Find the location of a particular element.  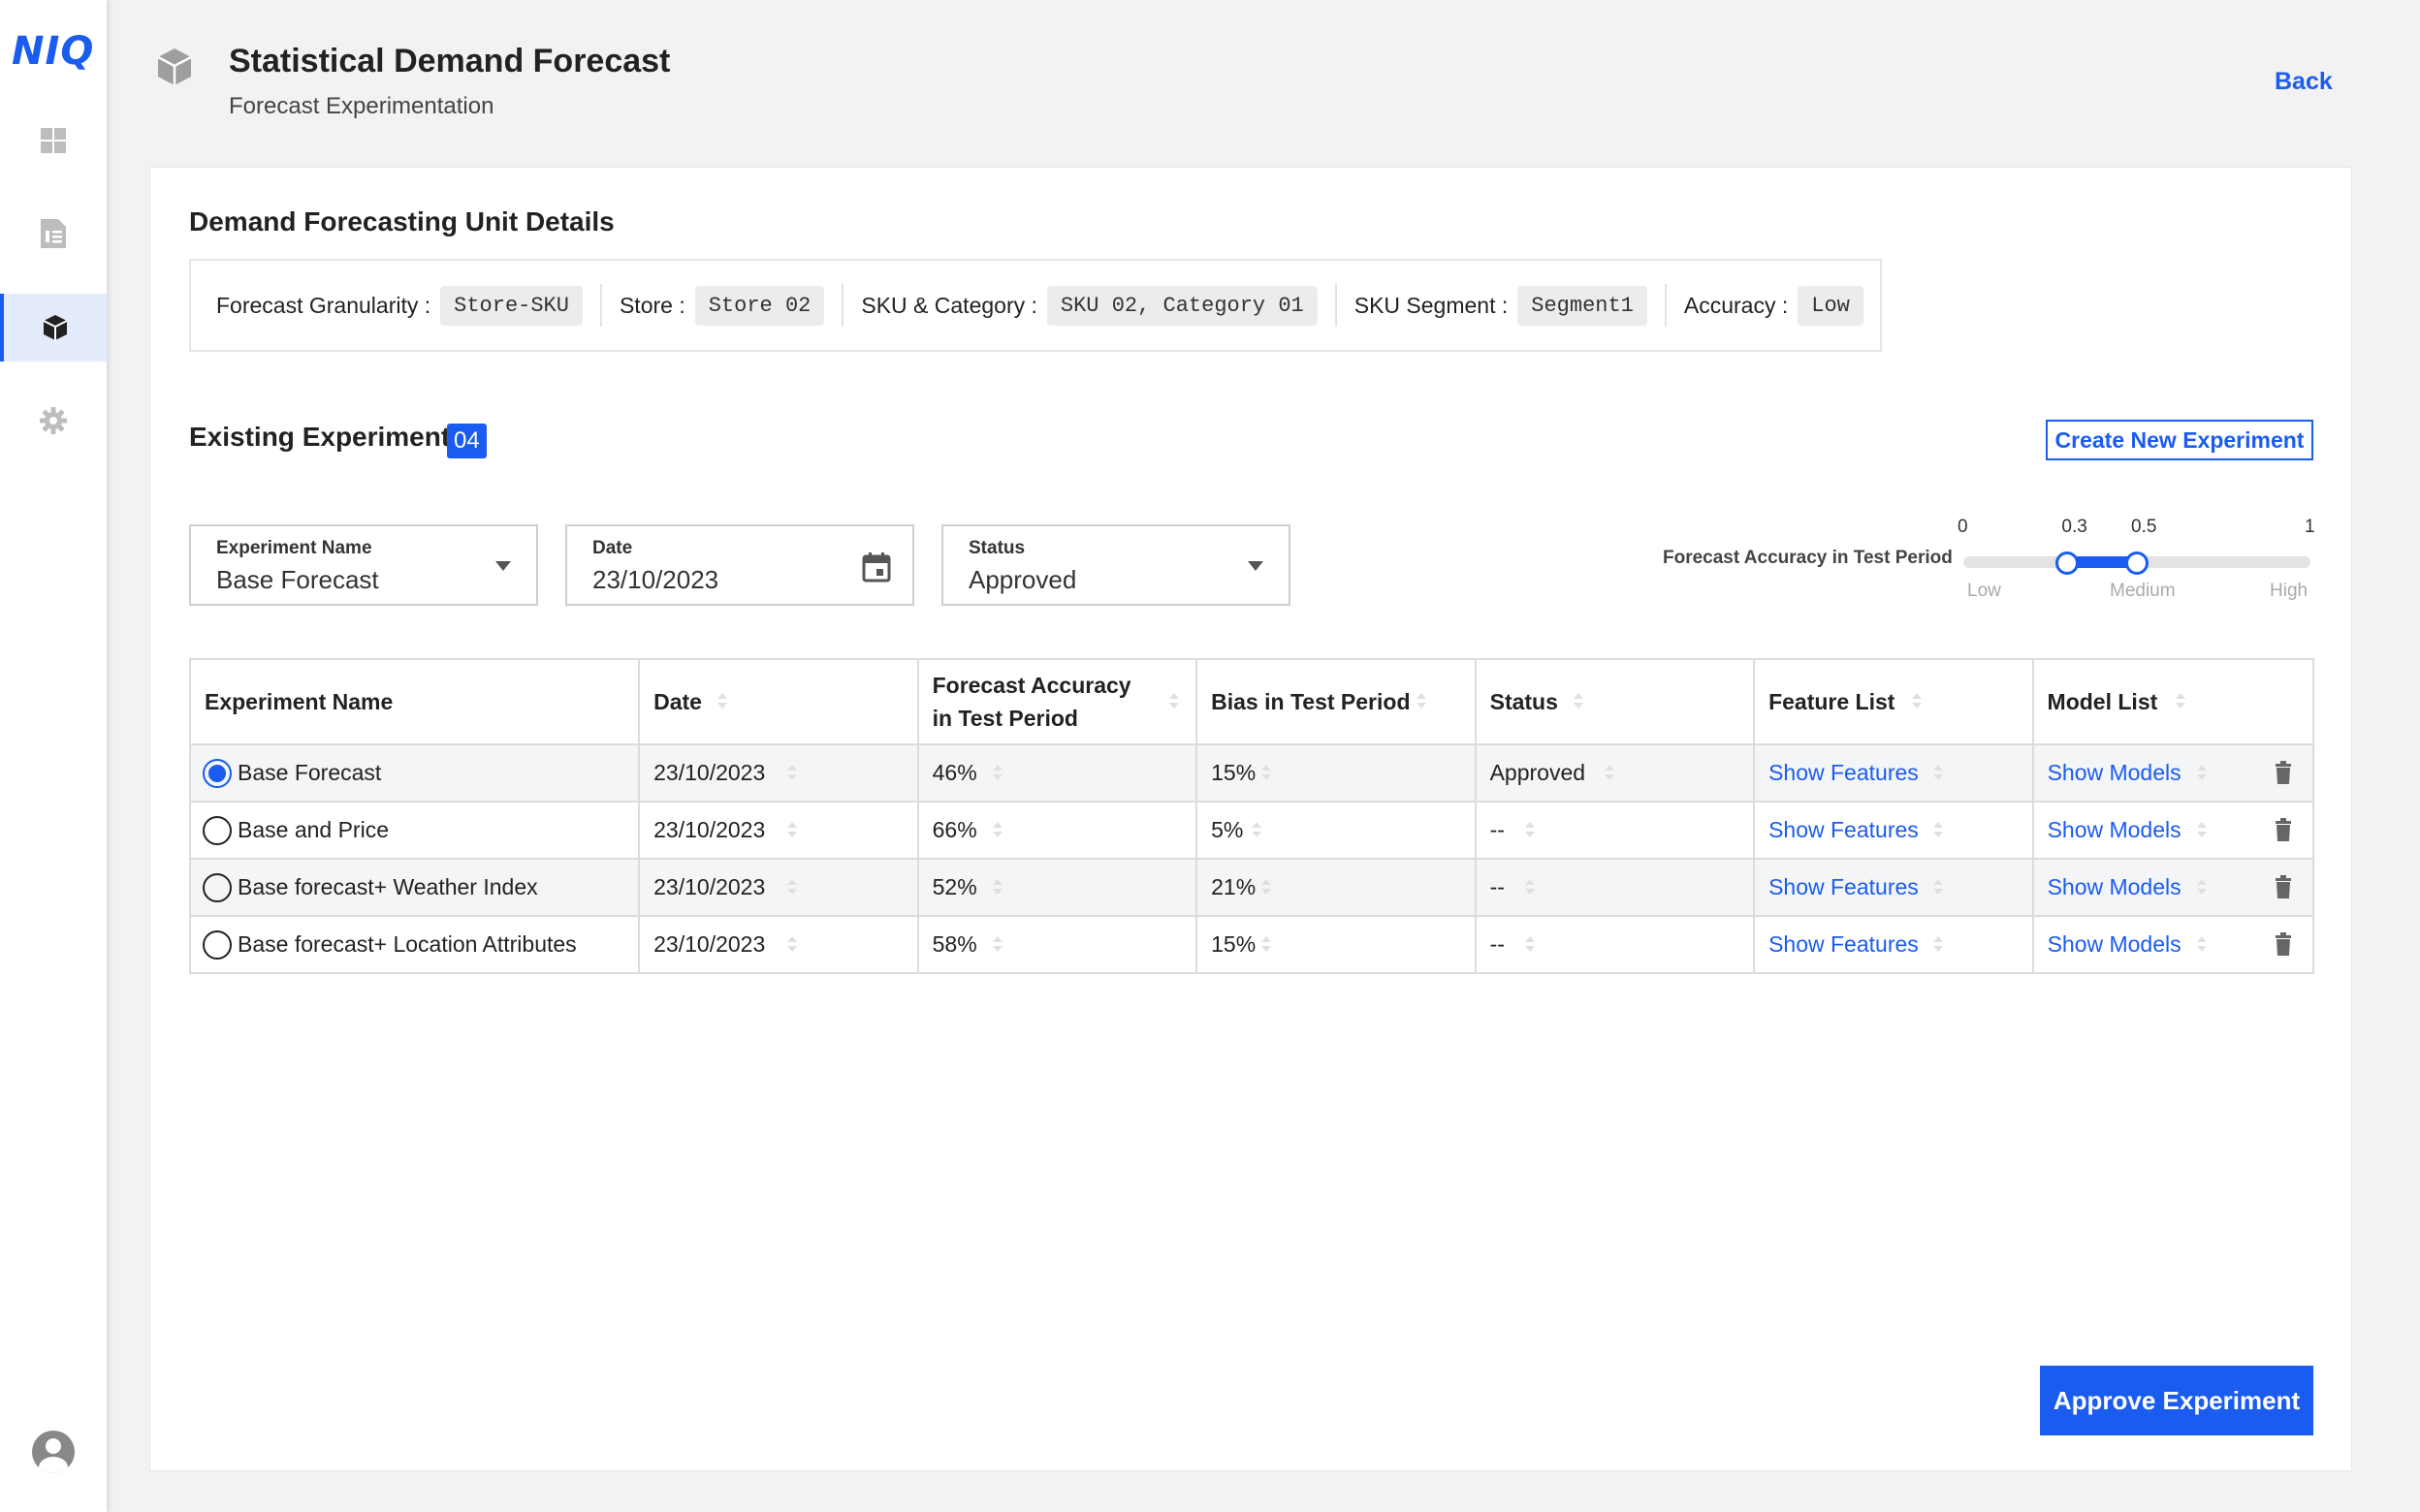

approve-experiment-button: Approve Experiment is located at coordinates (2176, 1401).